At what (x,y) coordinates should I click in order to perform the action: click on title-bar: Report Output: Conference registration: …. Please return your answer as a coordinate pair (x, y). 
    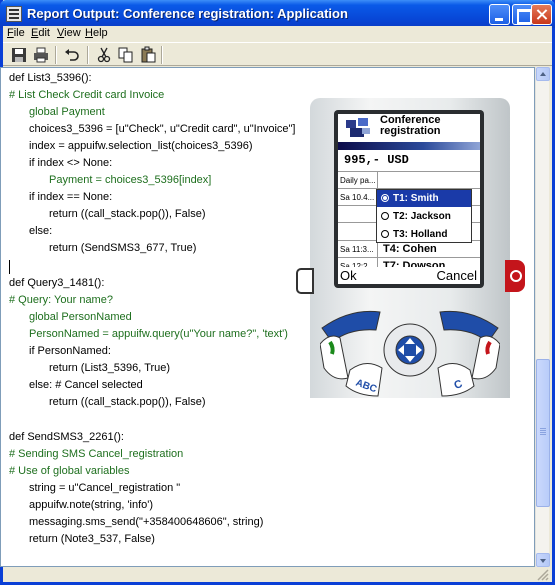
    Looking at the image, I should click on (277, 14).